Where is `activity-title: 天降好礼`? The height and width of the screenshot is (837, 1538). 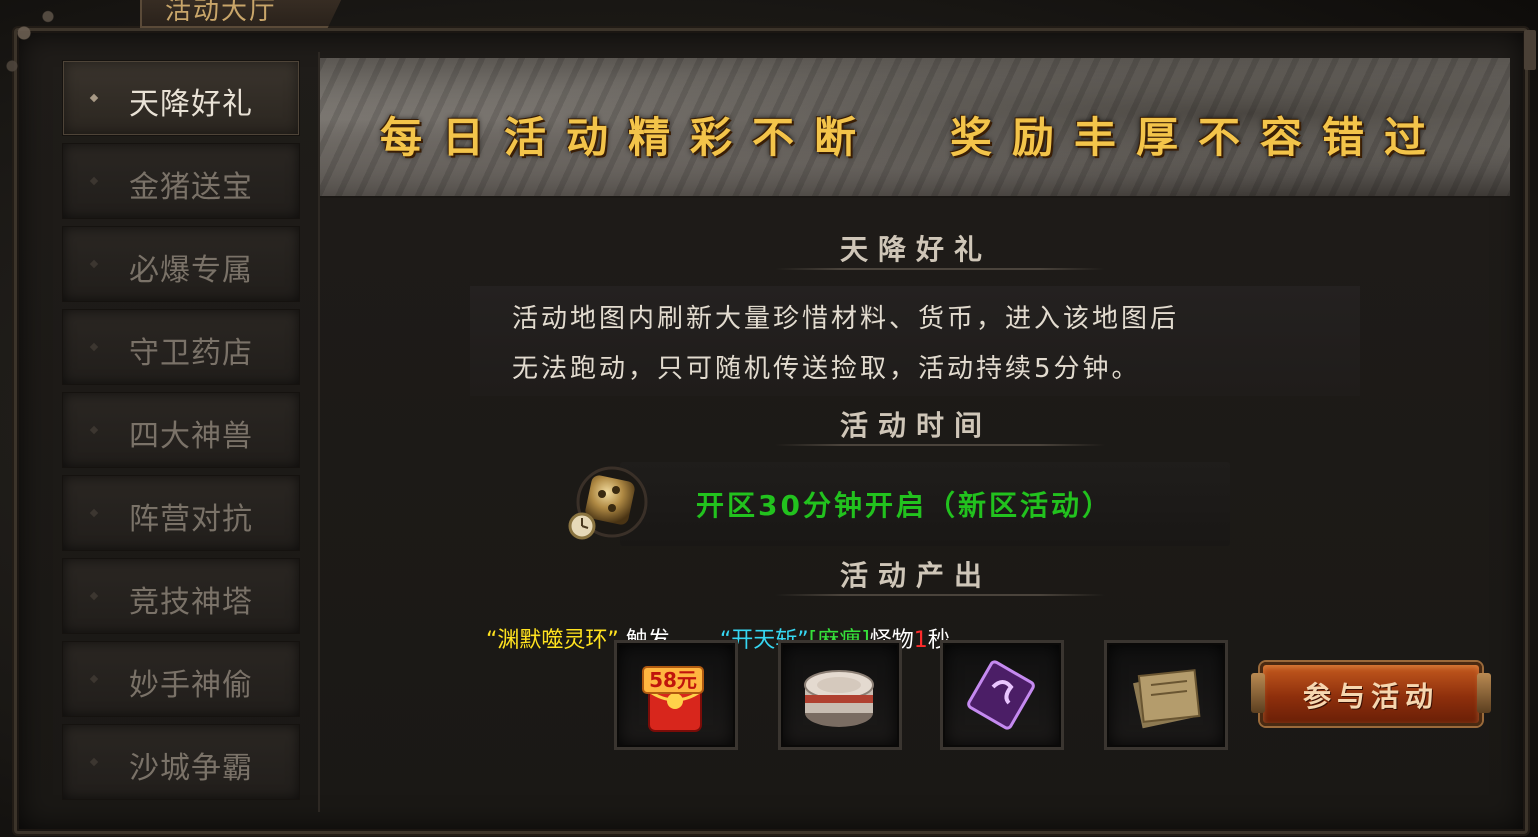
activity-title: 天降好礼 is located at coordinates (915, 249).